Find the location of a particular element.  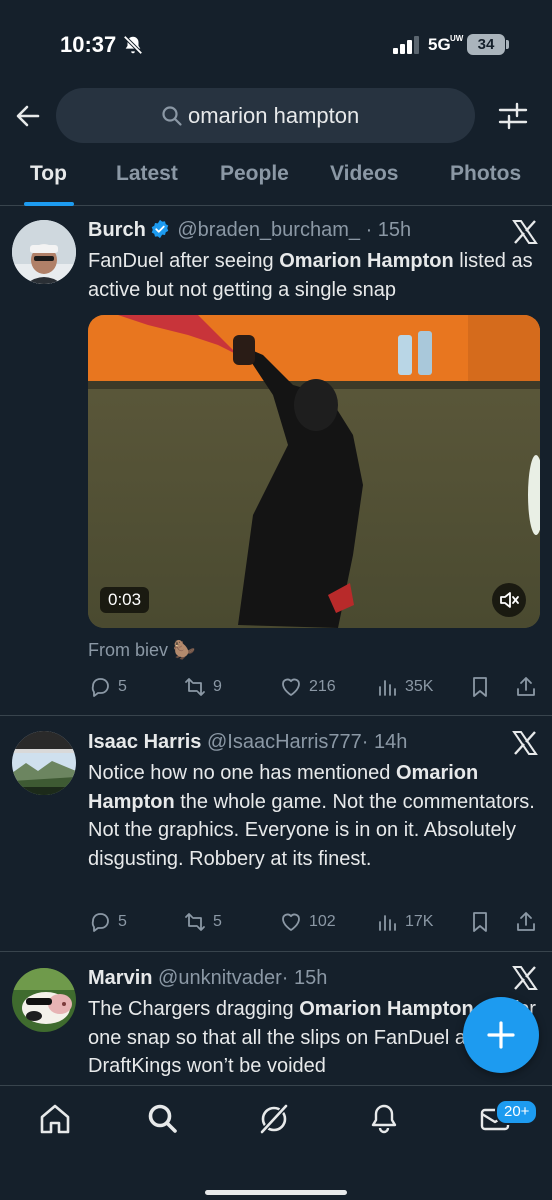

search-input is located at coordinates (318, 116).